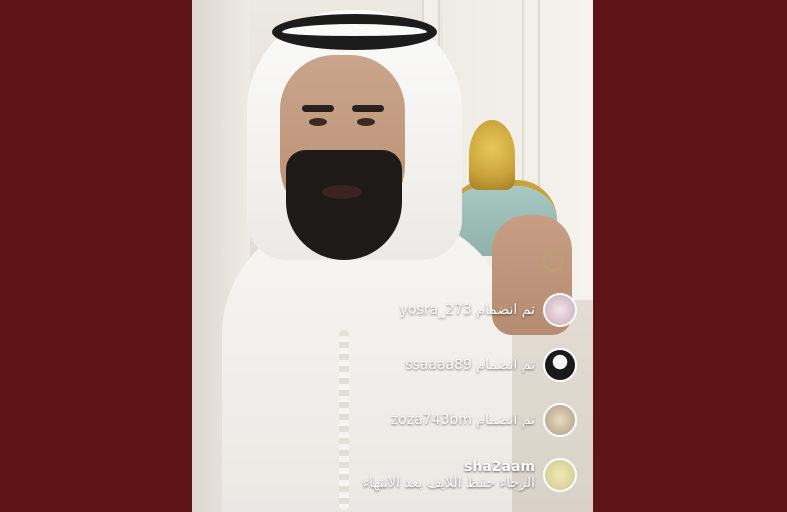 The width and height of the screenshot is (787, 512). I want to click on join-notice: تم انضمام ssaaaa89, so click(491, 365).